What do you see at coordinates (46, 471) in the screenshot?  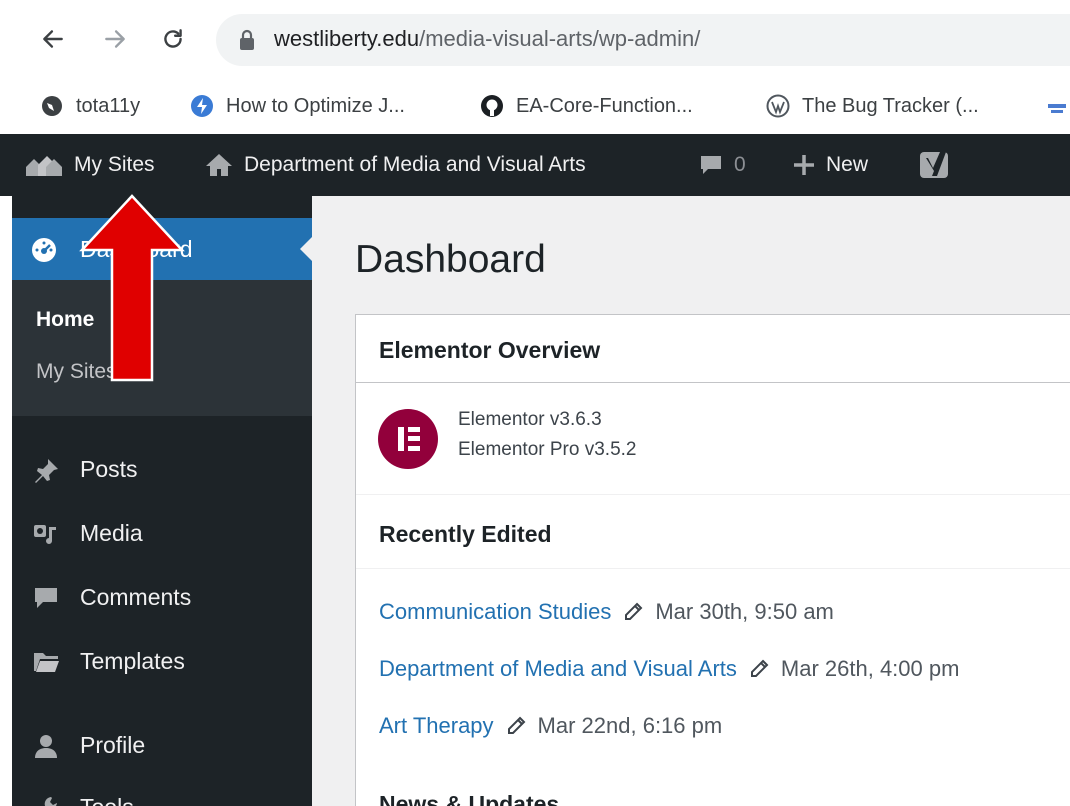 I see `pushpin-icon` at bounding box center [46, 471].